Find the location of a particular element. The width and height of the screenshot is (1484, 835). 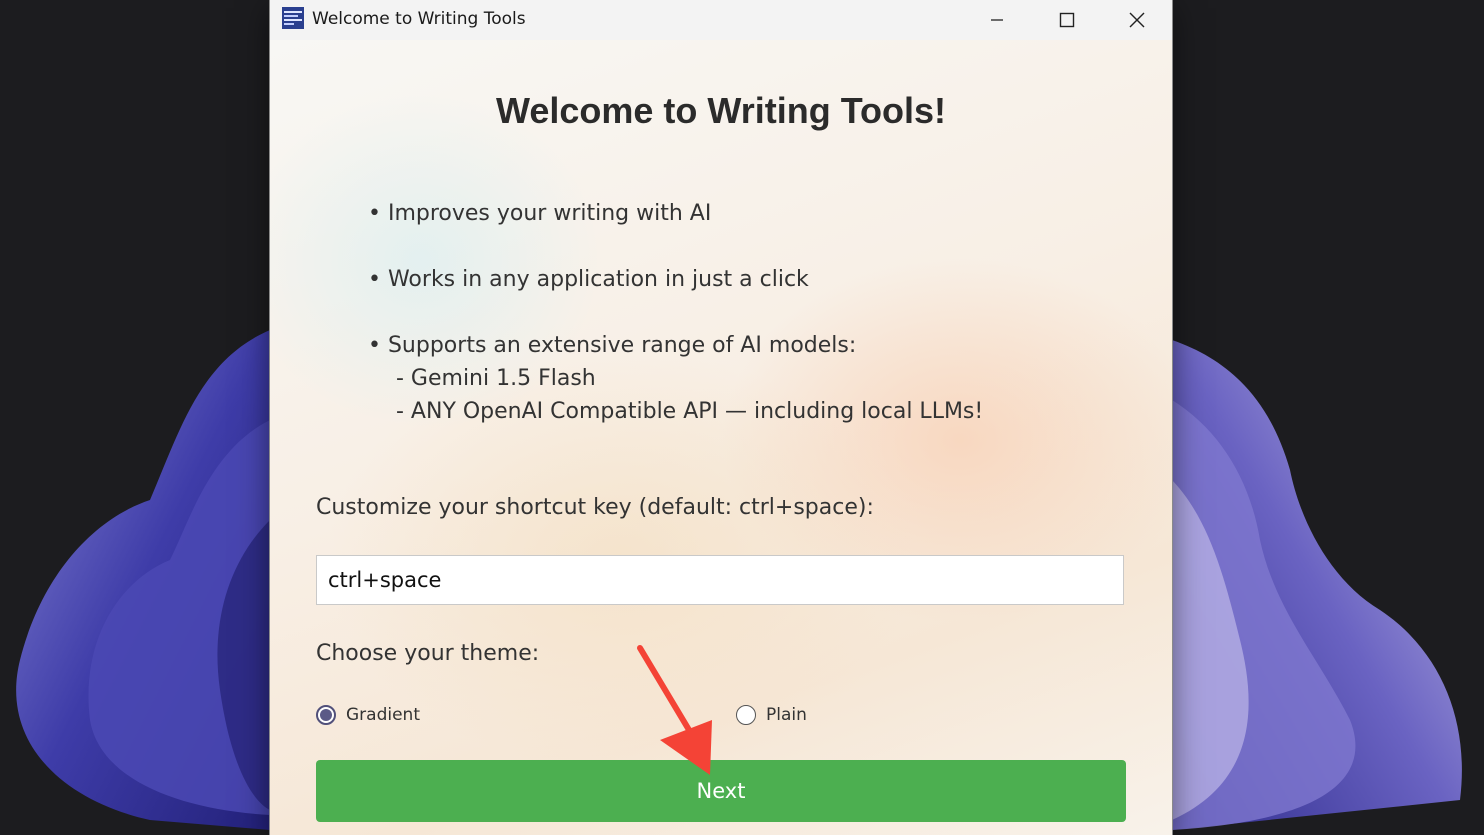

minimize-icon is located at coordinates (997, 20).